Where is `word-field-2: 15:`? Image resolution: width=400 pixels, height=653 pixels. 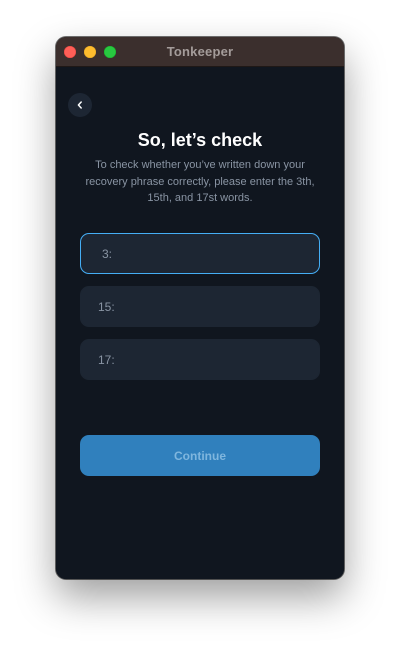 word-field-2: 15: is located at coordinates (200, 306).